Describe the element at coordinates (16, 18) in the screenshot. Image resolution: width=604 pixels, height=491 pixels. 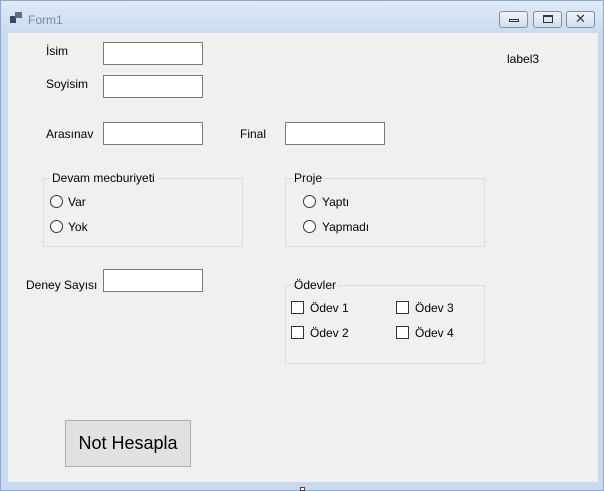
I see `app-icon` at that location.